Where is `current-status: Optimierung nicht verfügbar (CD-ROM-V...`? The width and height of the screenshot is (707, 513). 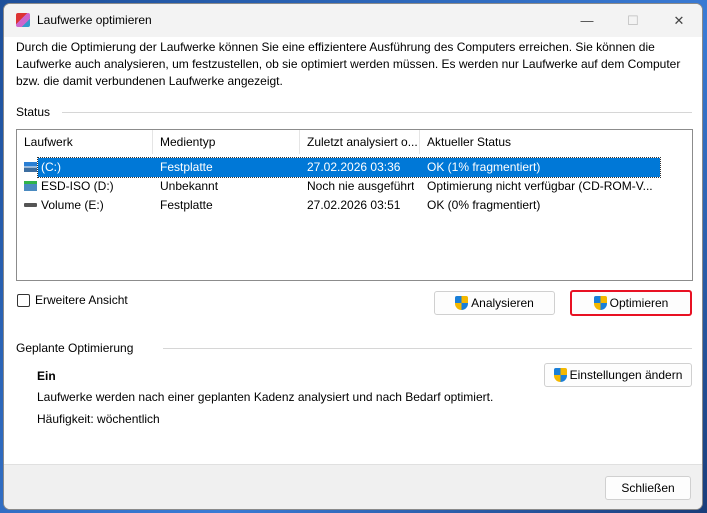 current-status: Optimierung nicht verfügbar (CD-ROM-V... is located at coordinates (540, 186).